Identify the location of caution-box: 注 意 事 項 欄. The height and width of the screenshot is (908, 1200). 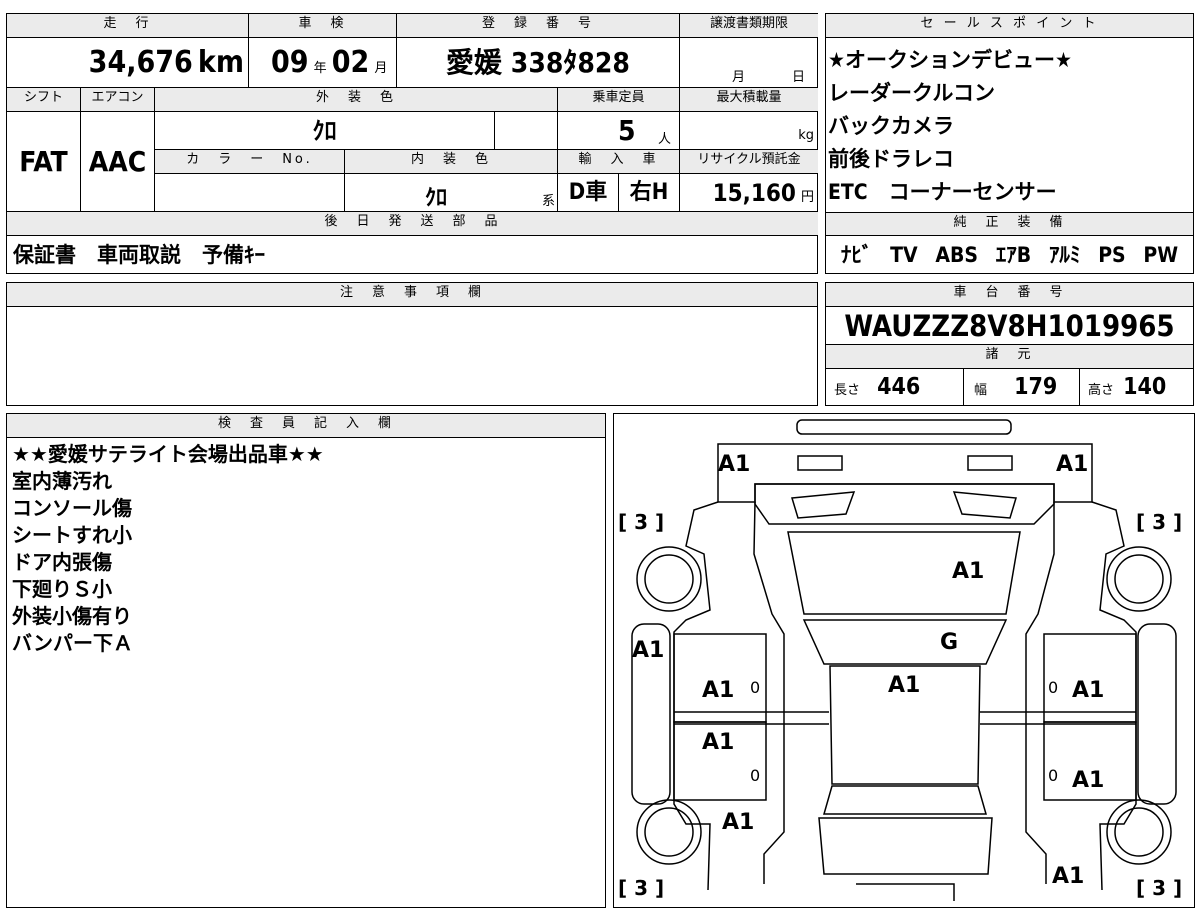
(412, 344).